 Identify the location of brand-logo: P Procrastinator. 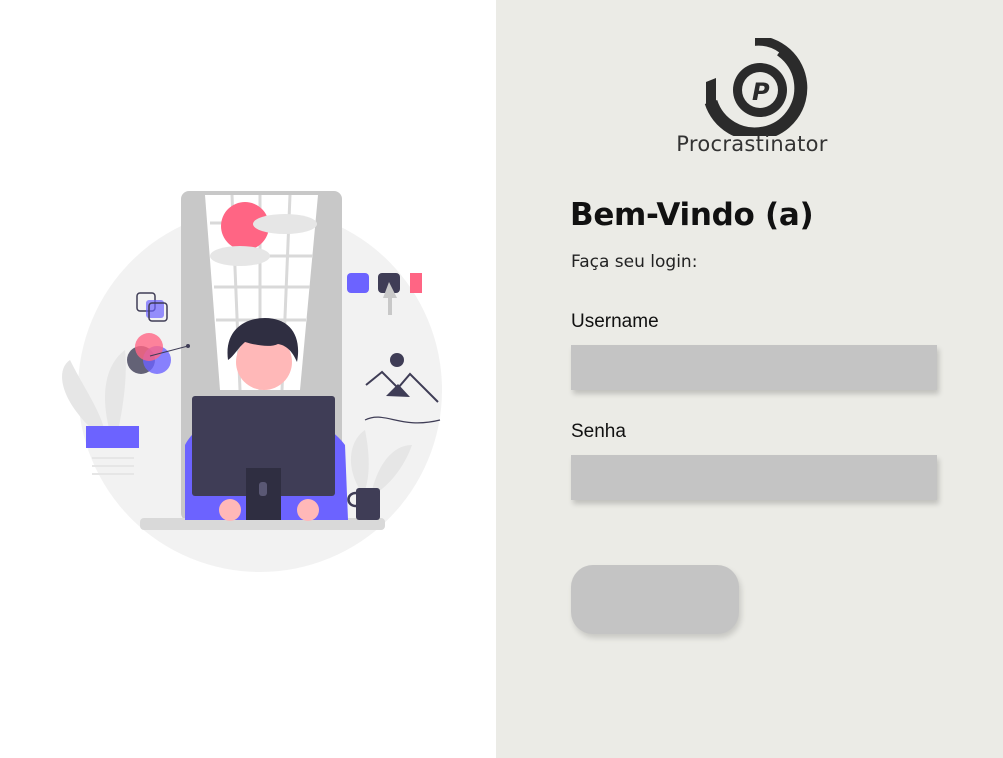
(752, 100).